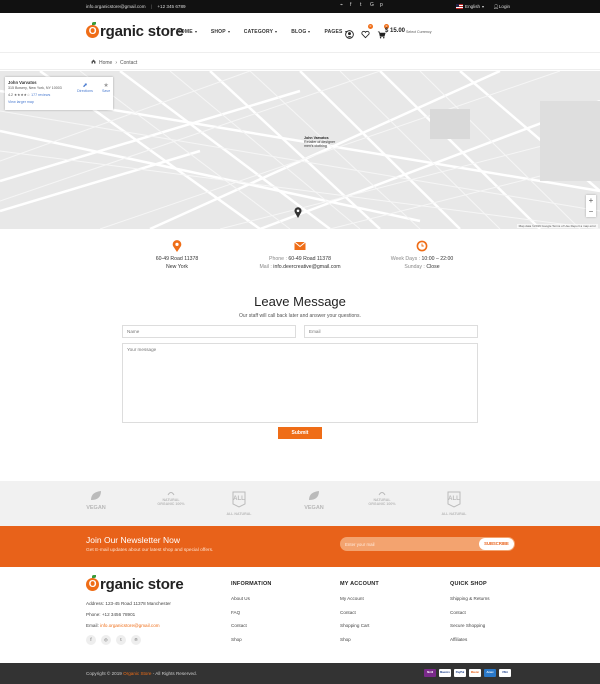  Describe the element at coordinates (35, 88) in the screenshot. I see `place-address: 315 Bowery, New York, NY 10003` at that location.